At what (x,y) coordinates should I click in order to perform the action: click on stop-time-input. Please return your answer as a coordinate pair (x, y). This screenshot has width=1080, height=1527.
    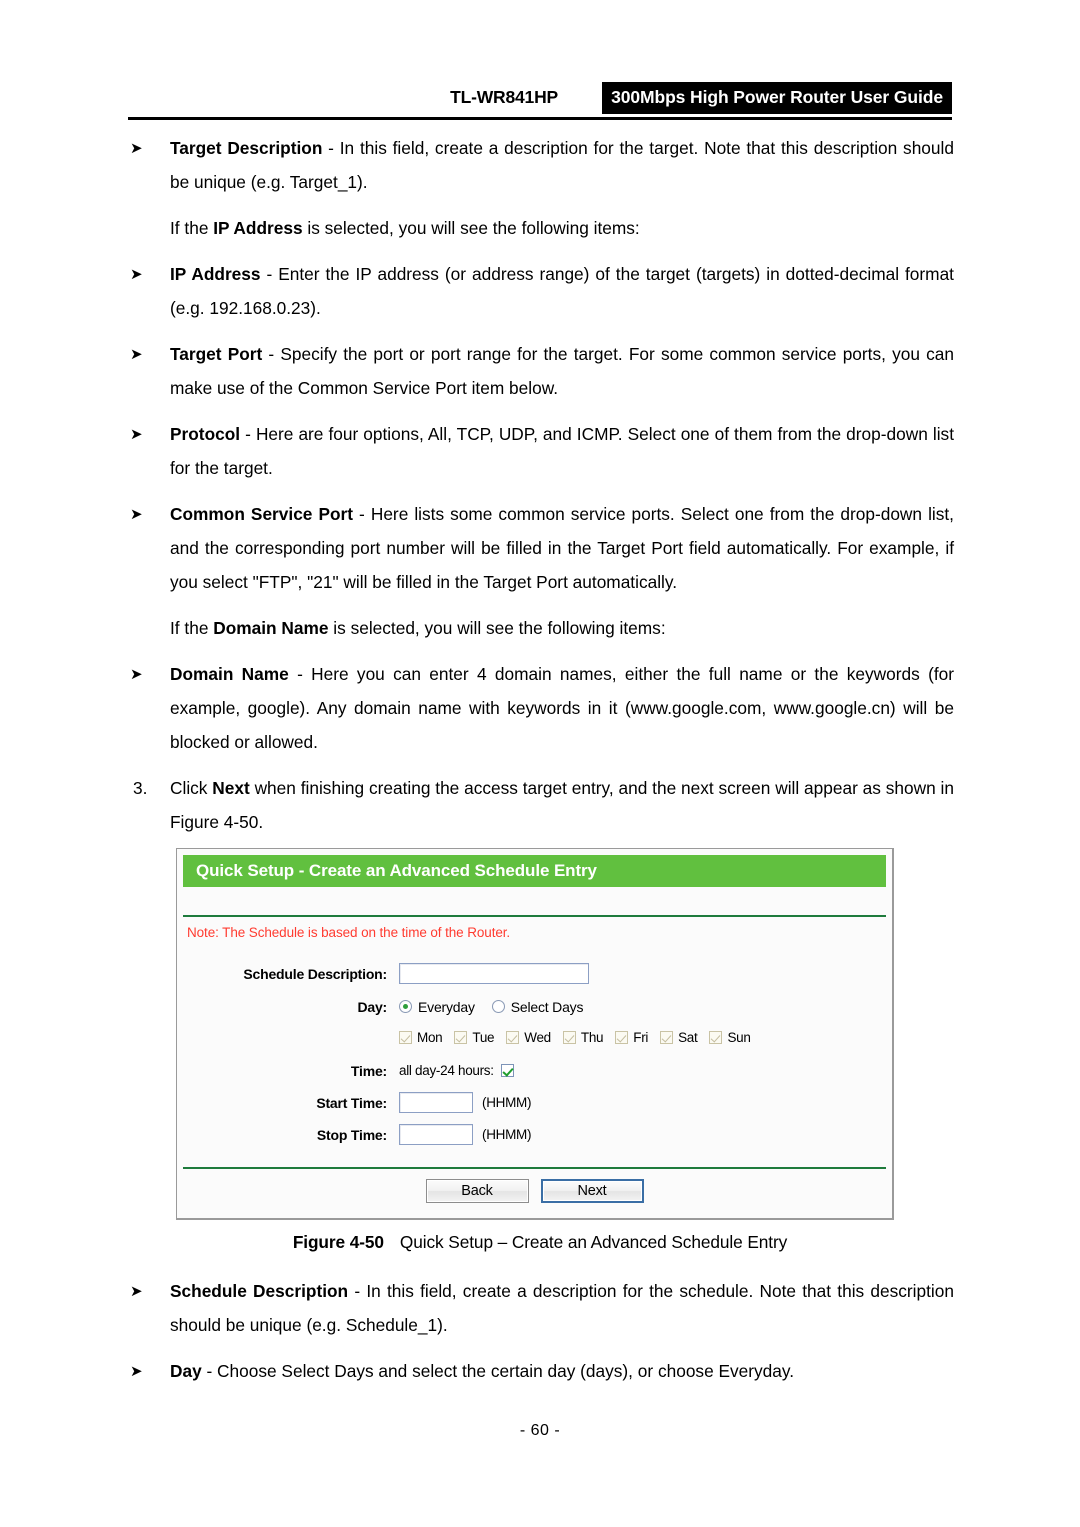
    Looking at the image, I should click on (436, 1134).